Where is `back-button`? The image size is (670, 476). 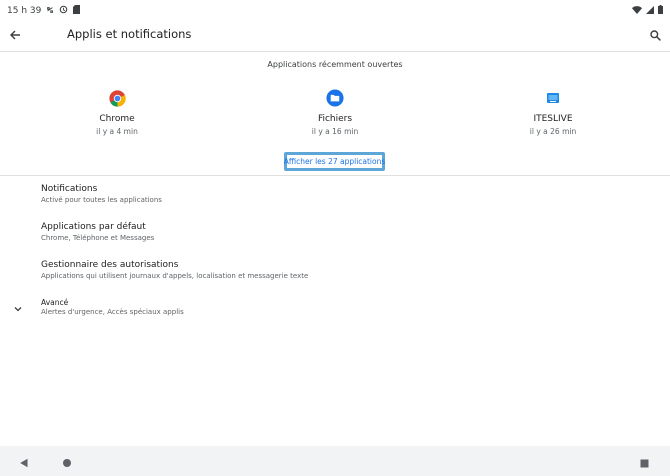
back-button is located at coordinates (15, 35).